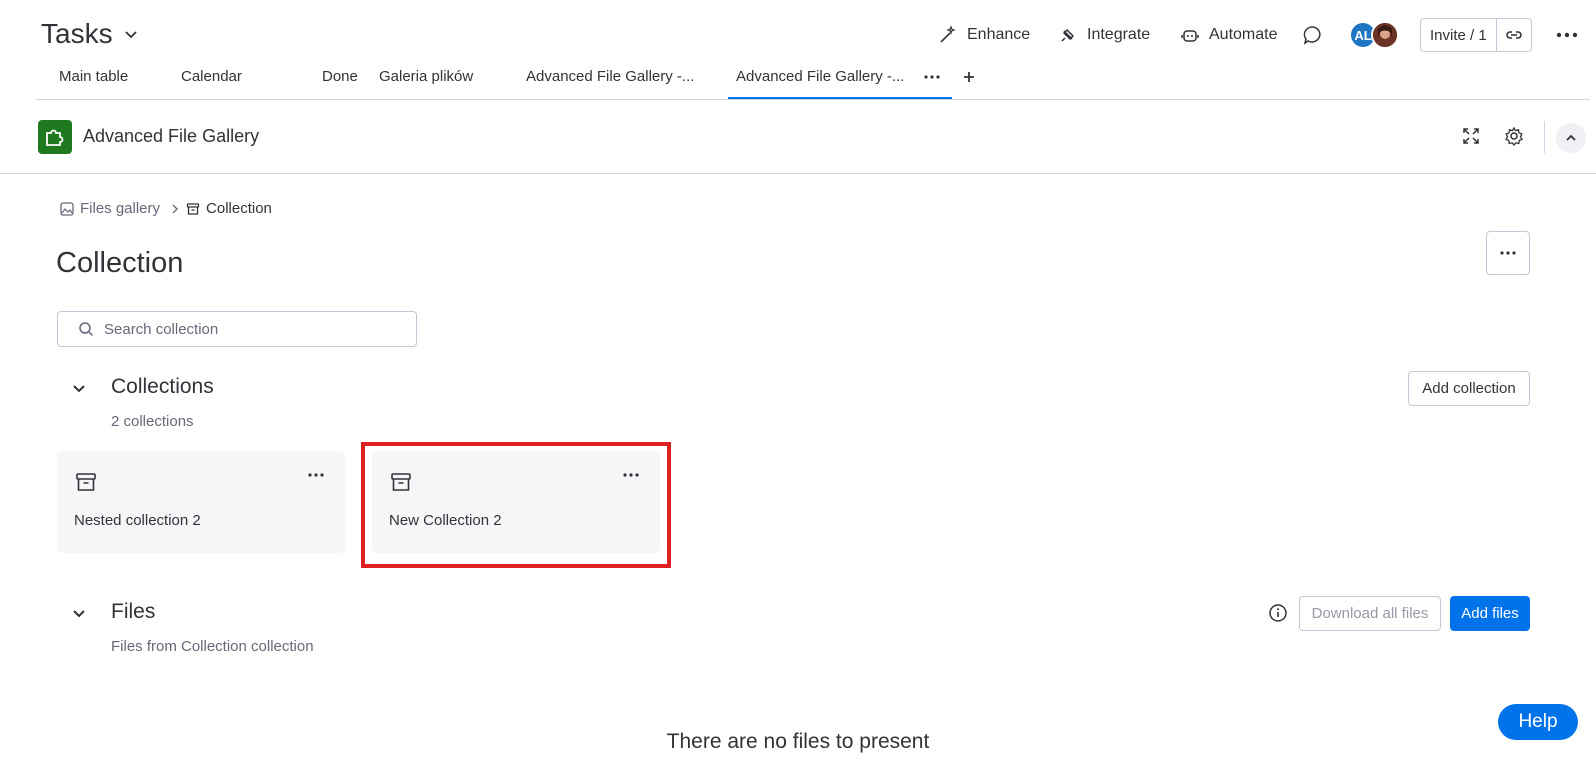 The image size is (1596, 760). Describe the element at coordinates (1514, 35) in the screenshot. I see `link-icon` at that location.